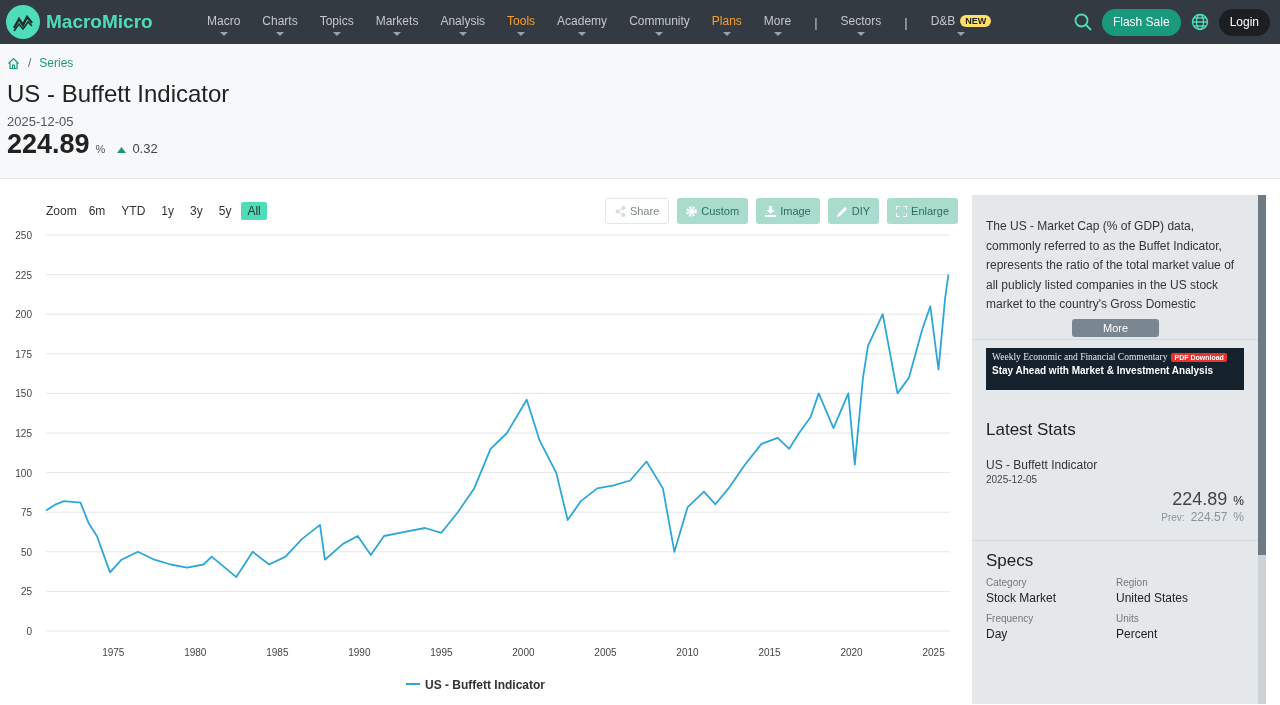 The height and width of the screenshot is (705, 1280). What do you see at coordinates (97, 211) in the screenshot?
I see `range-button: 6m` at bounding box center [97, 211].